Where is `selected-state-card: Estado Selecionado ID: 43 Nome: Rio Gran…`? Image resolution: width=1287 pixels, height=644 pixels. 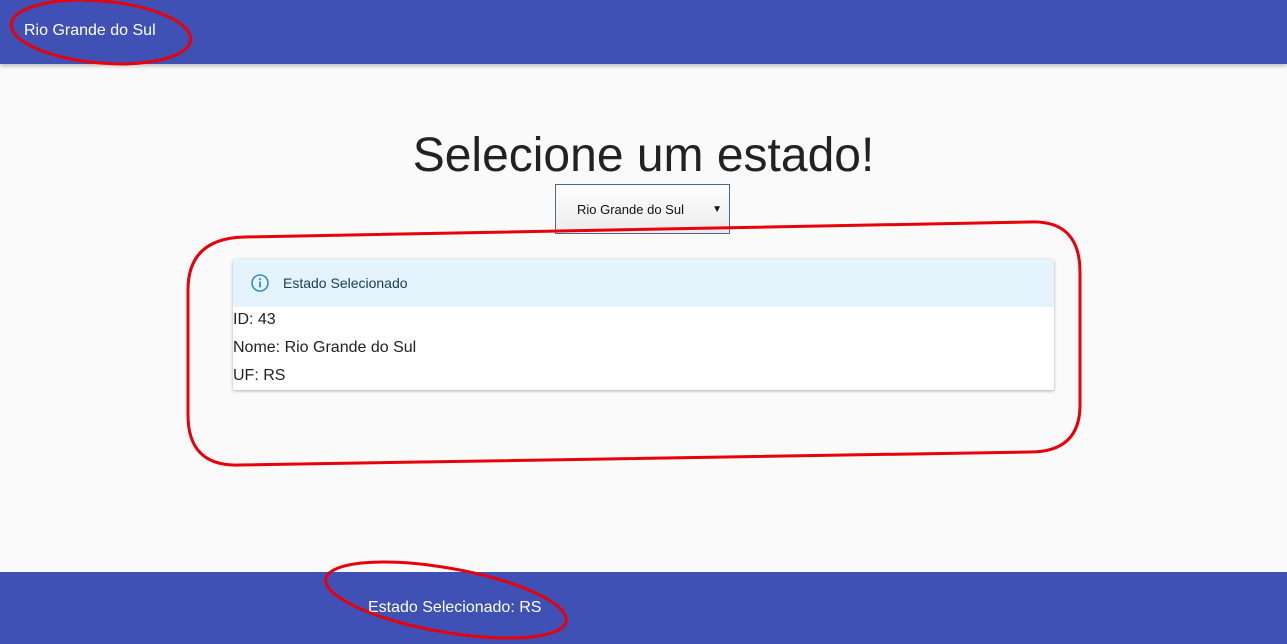
selected-state-card: Estado Selecionado ID: 43 Nome: Rio Gran… is located at coordinates (643, 324).